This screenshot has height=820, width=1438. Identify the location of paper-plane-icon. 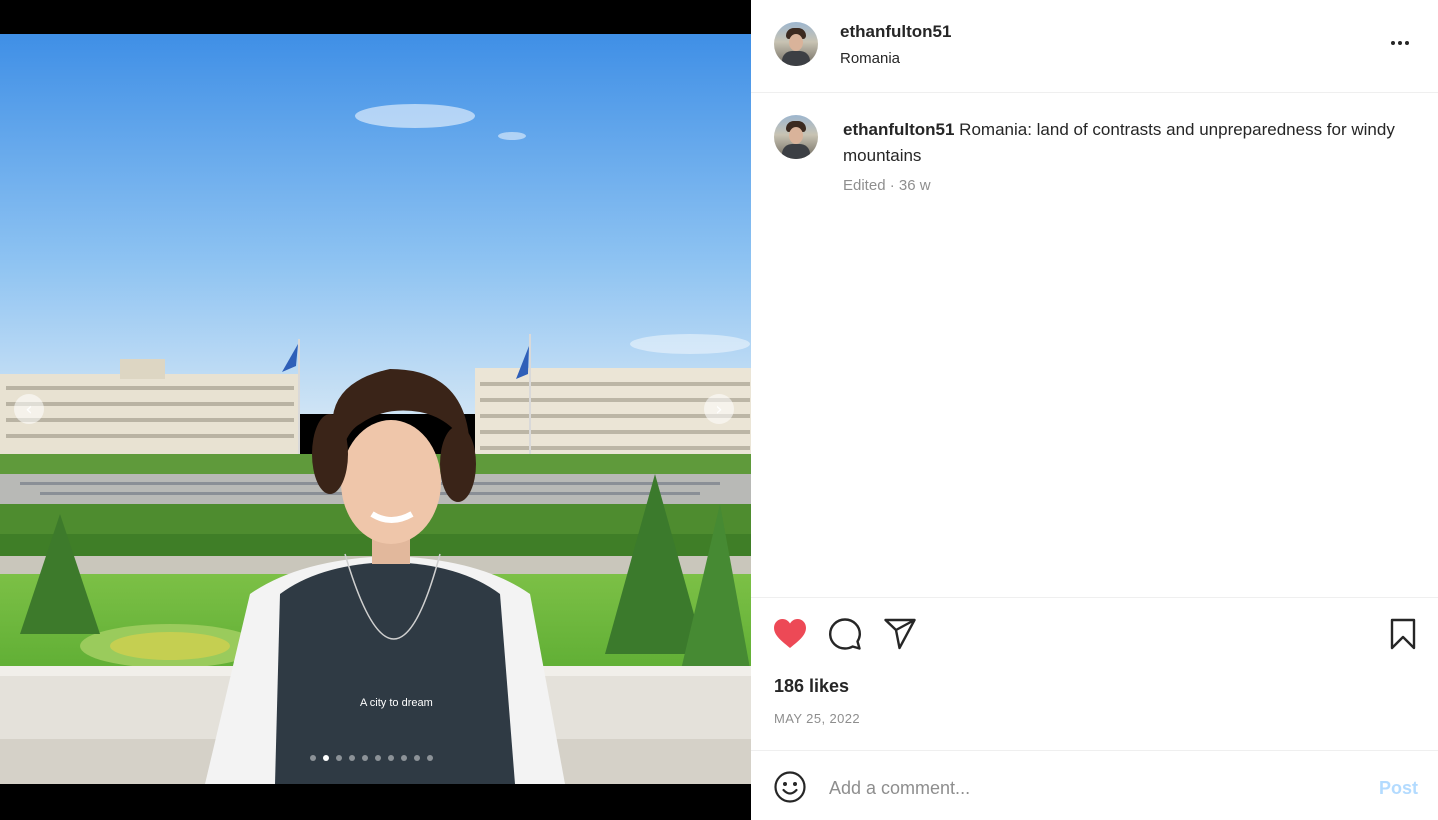
(900, 634).